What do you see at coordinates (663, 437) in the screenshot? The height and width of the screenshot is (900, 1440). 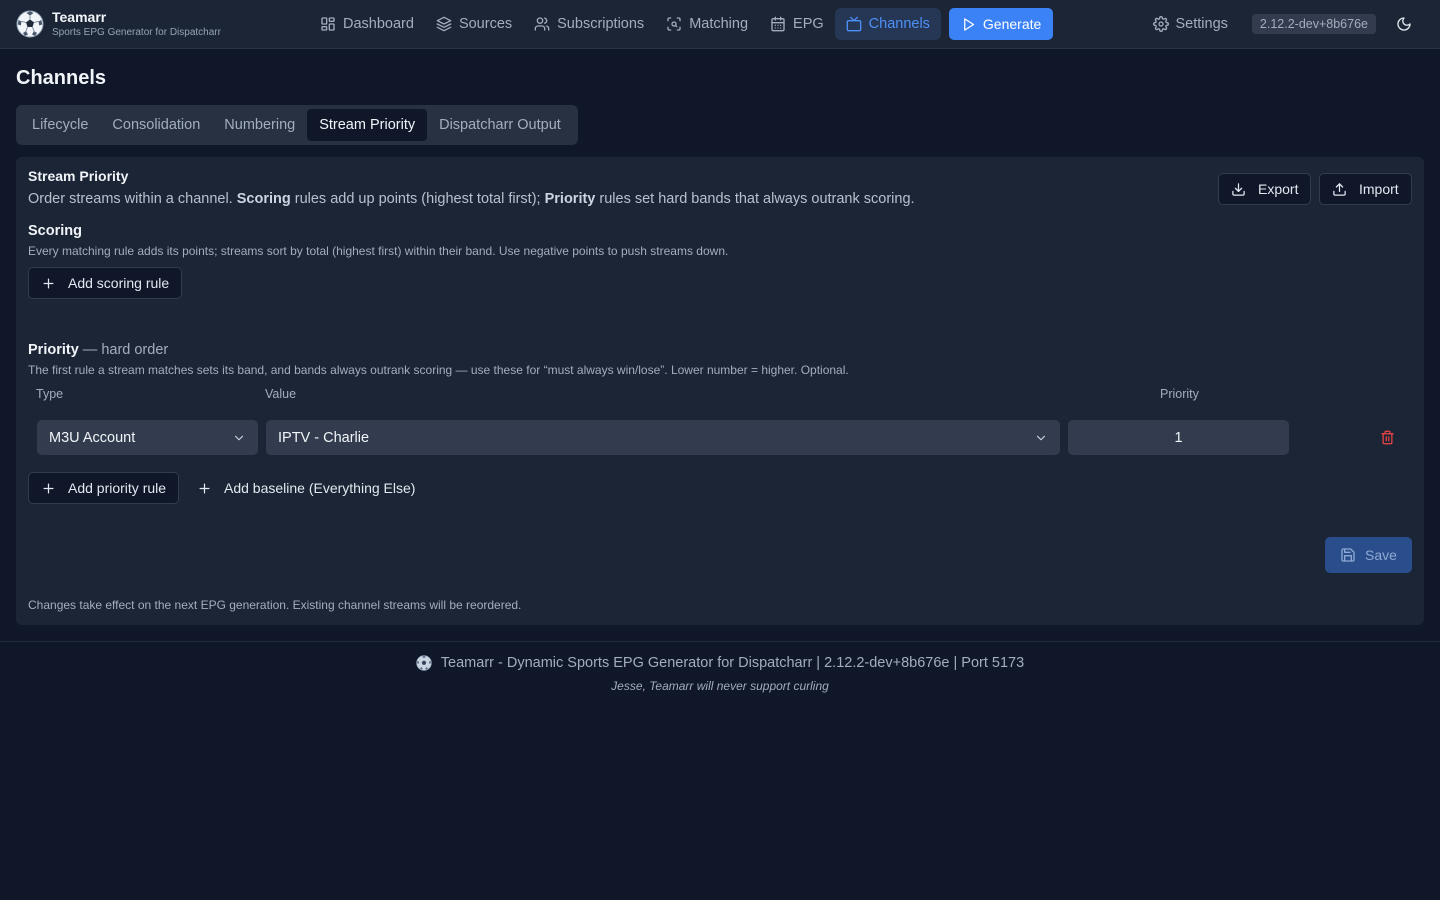 I see `rule-value-select: IPTV - Charlie` at bounding box center [663, 437].